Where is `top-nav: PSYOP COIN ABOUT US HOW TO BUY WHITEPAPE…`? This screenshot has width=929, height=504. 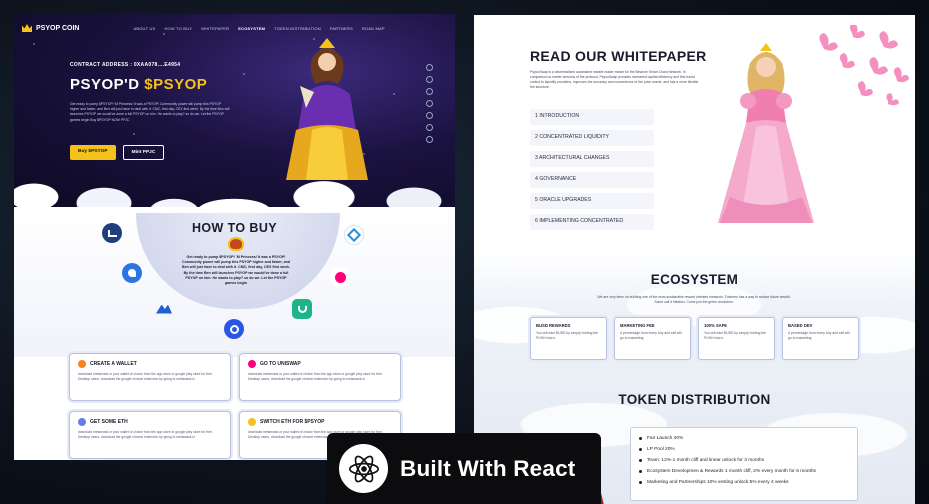
top-nav: PSYOP COIN ABOUT US HOW TO BUY WHITEPAPE… is located at coordinates (234, 28).